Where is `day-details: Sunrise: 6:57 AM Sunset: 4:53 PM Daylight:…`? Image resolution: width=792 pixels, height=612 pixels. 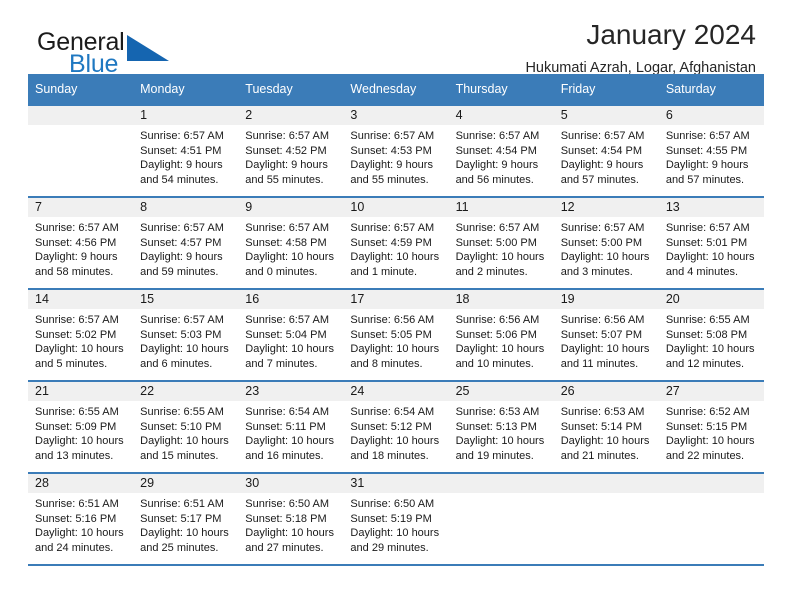 day-details: Sunrise: 6:57 AM Sunset: 4:53 PM Daylight:… is located at coordinates (395, 156).